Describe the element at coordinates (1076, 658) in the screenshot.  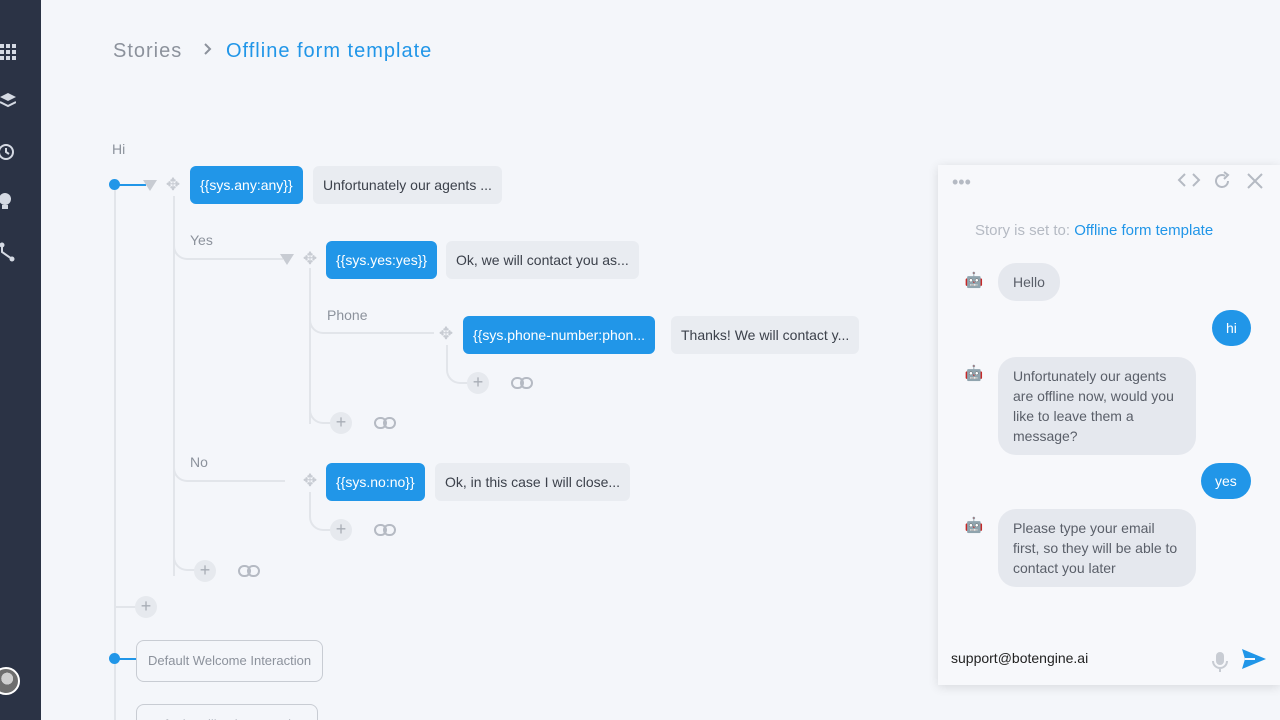
I see `chat-message-input` at that location.